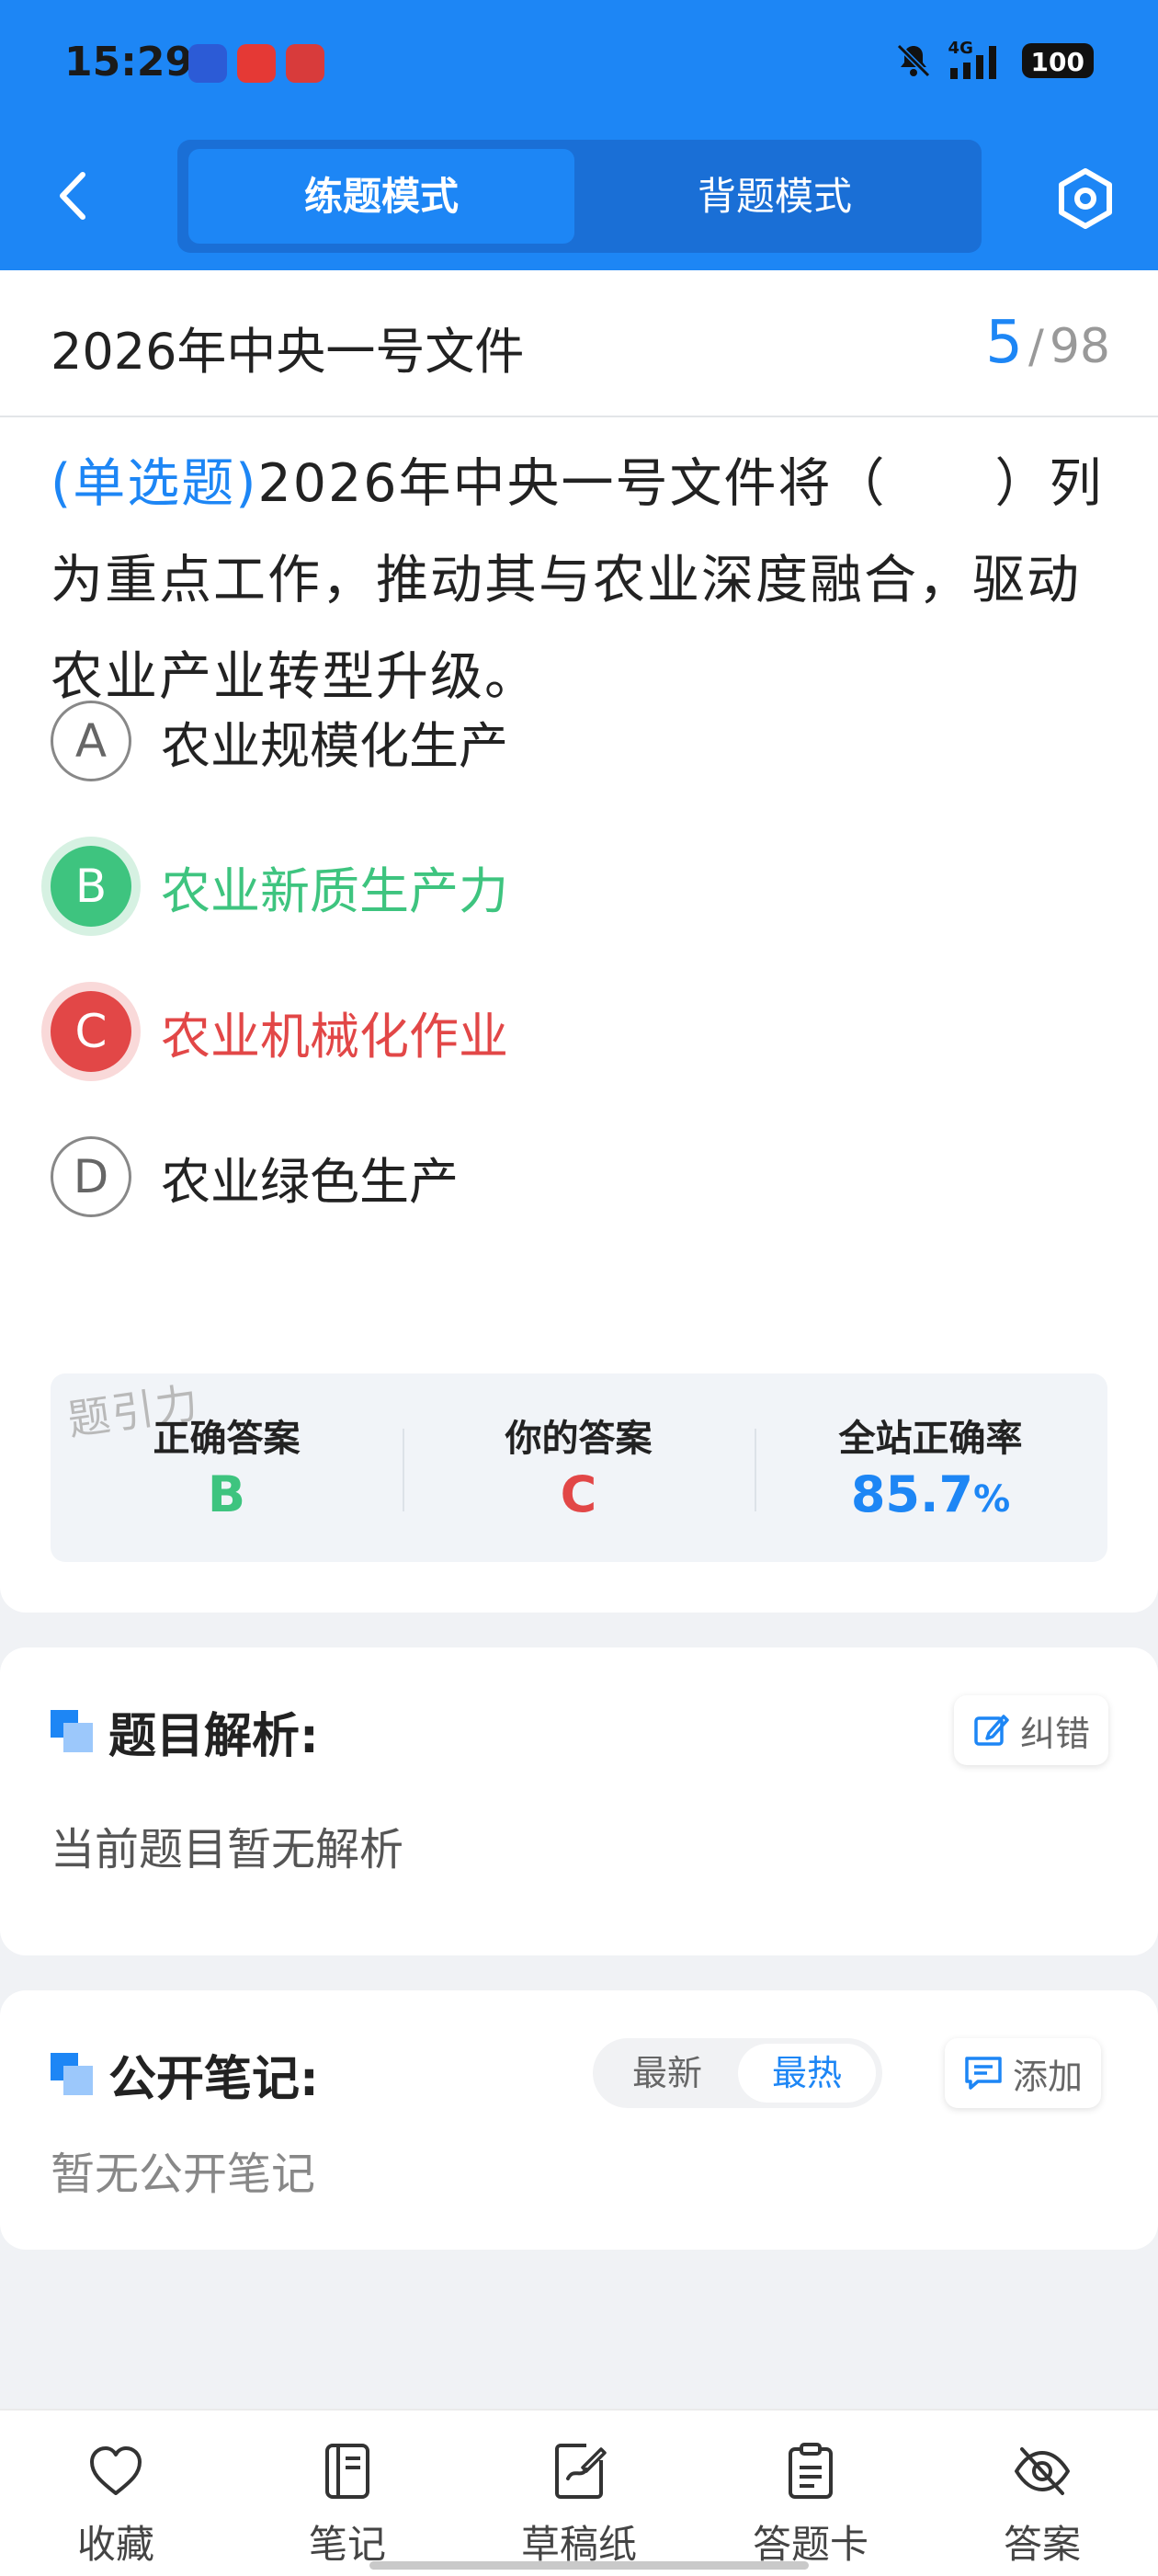 The image size is (1158, 2576). I want to click on stat-correct-answer: 正确答案 B, so click(227, 1467).